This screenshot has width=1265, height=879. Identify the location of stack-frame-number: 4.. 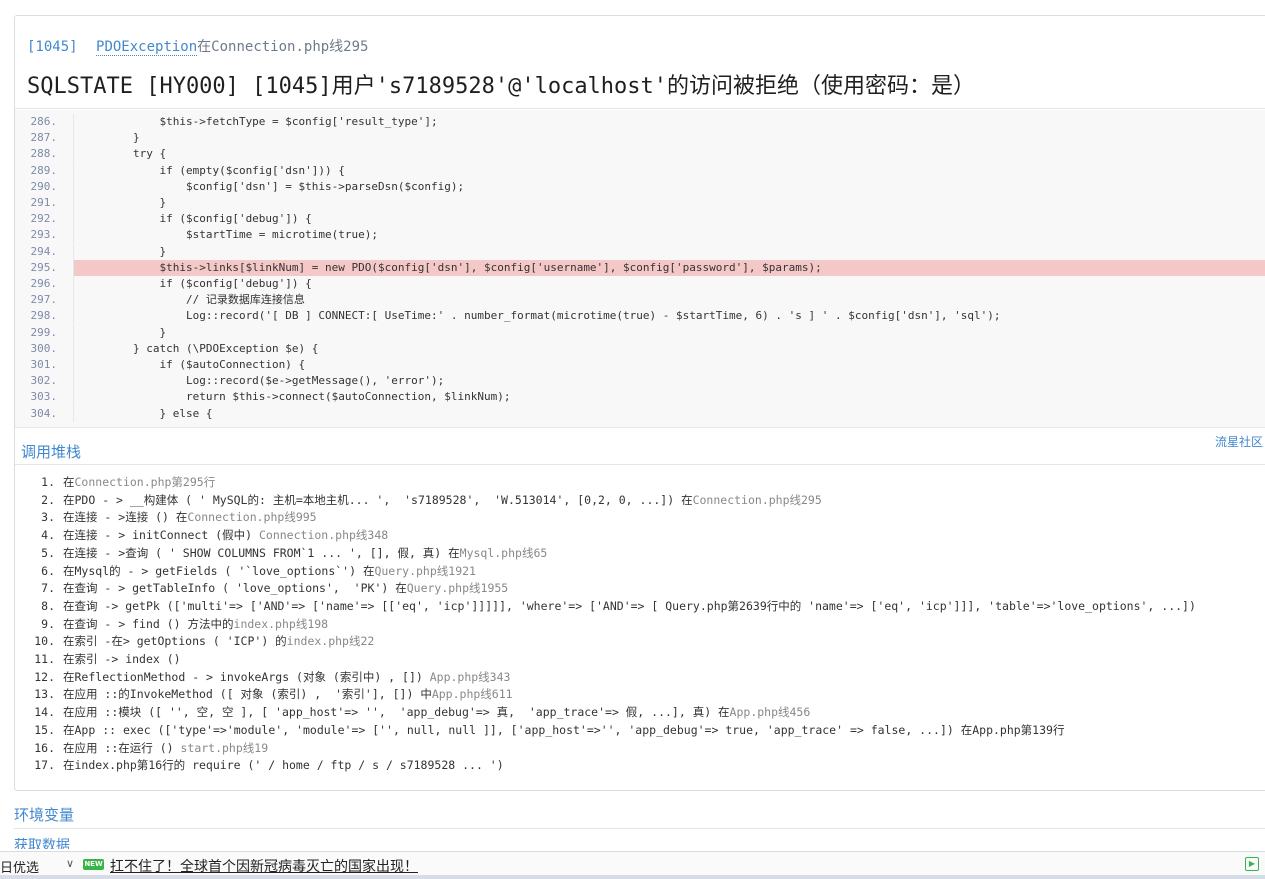
(48, 535).